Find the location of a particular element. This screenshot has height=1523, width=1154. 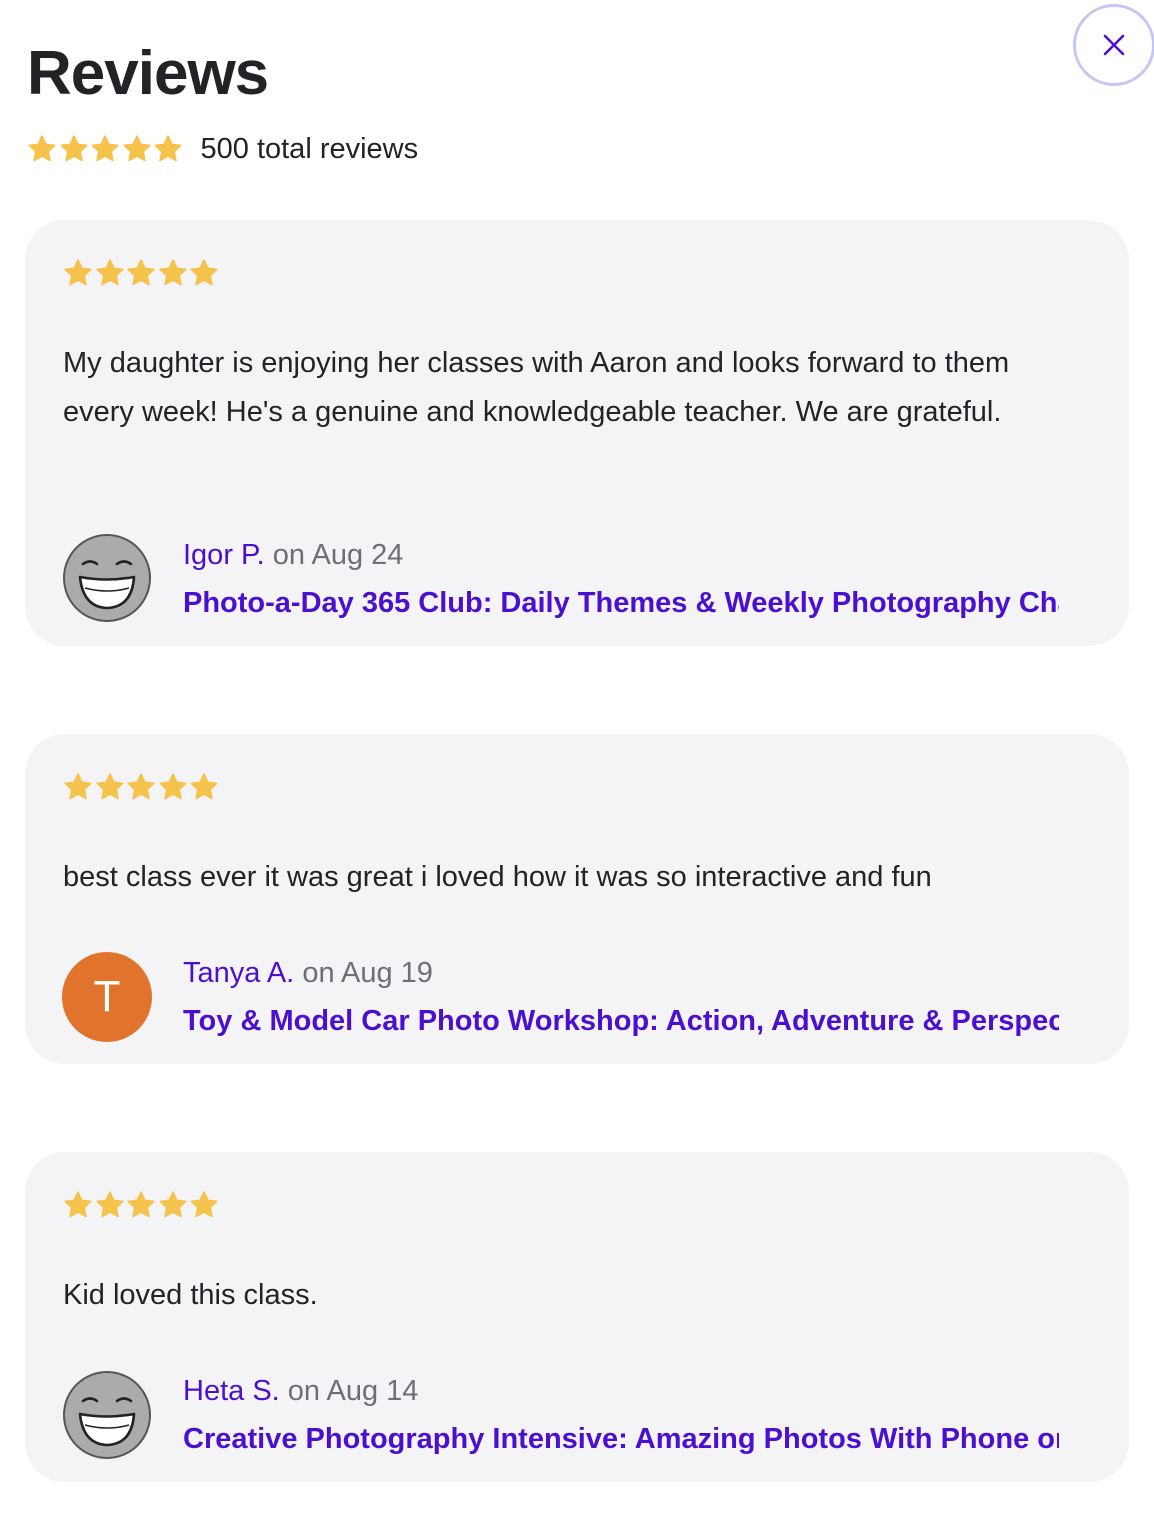

total-reviews-count: 500 total reviews is located at coordinates (309, 149).